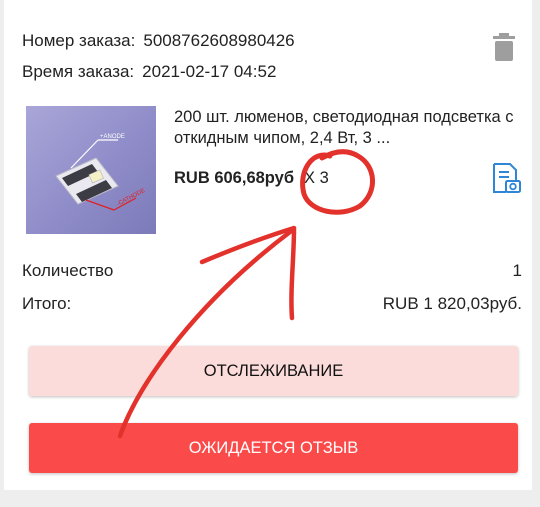 The height and width of the screenshot is (507, 540). Describe the element at coordinates (112, 137) in the screenshot. I see `anode-label: +ANODE` at that location.